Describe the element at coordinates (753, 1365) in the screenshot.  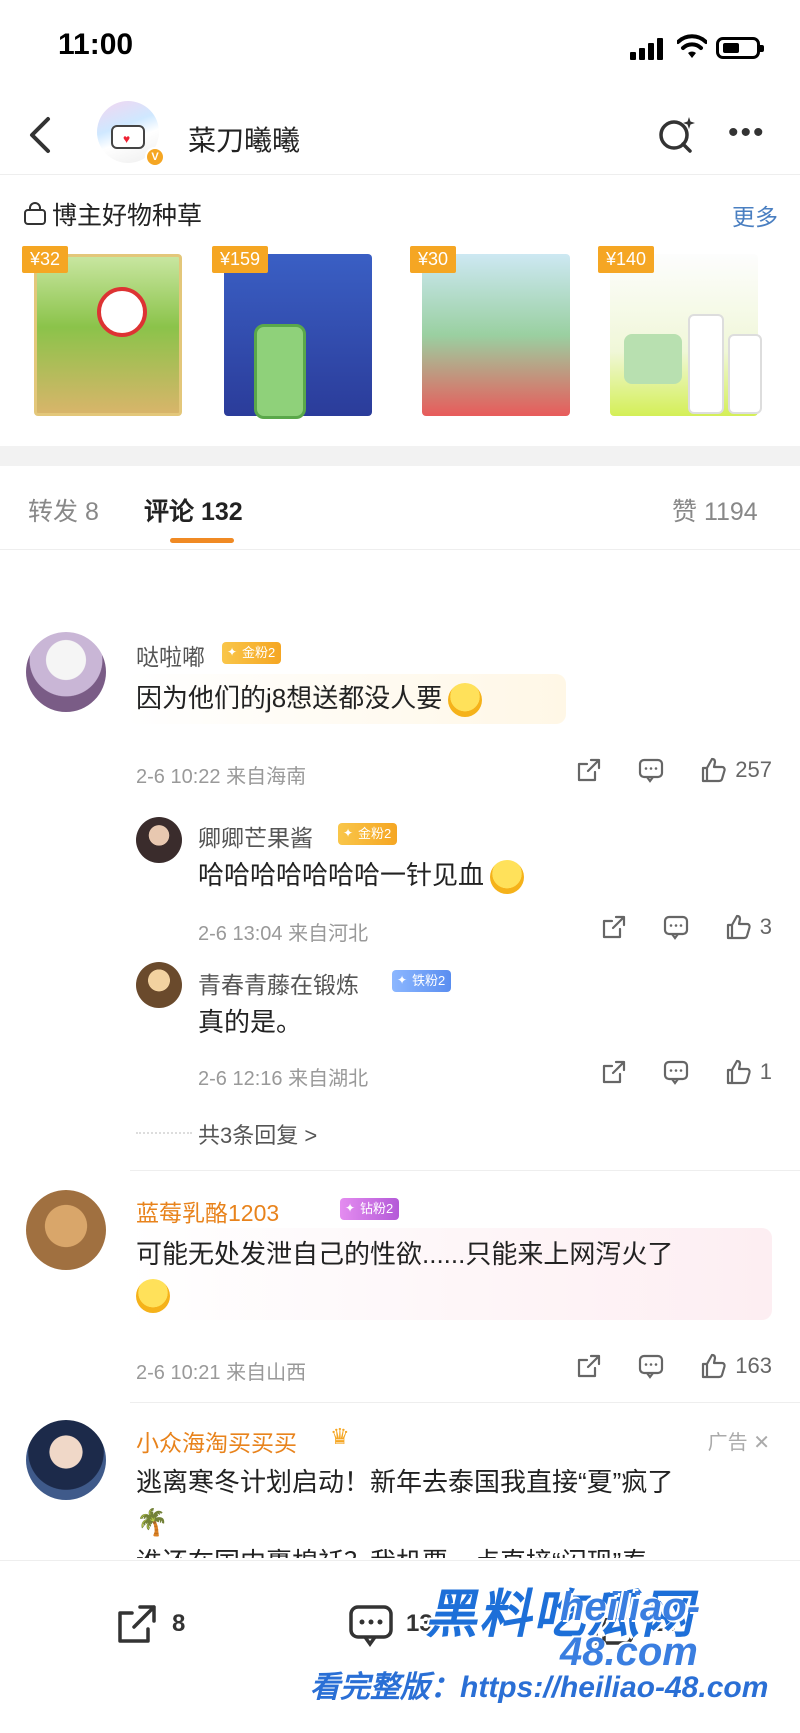
I see `like-count: 163` at that location.